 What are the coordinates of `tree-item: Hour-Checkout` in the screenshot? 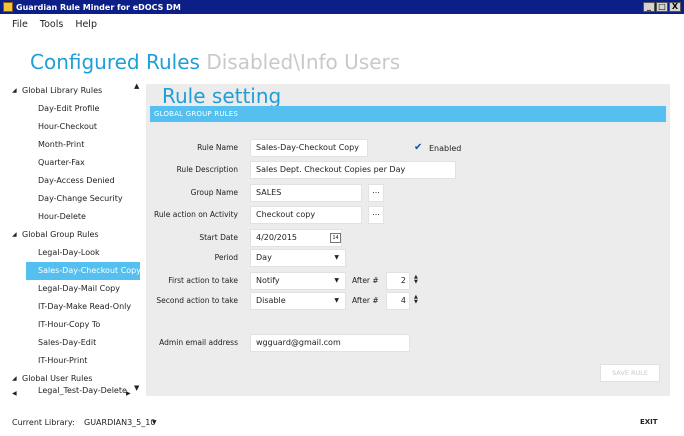 It's located at (73, 127).